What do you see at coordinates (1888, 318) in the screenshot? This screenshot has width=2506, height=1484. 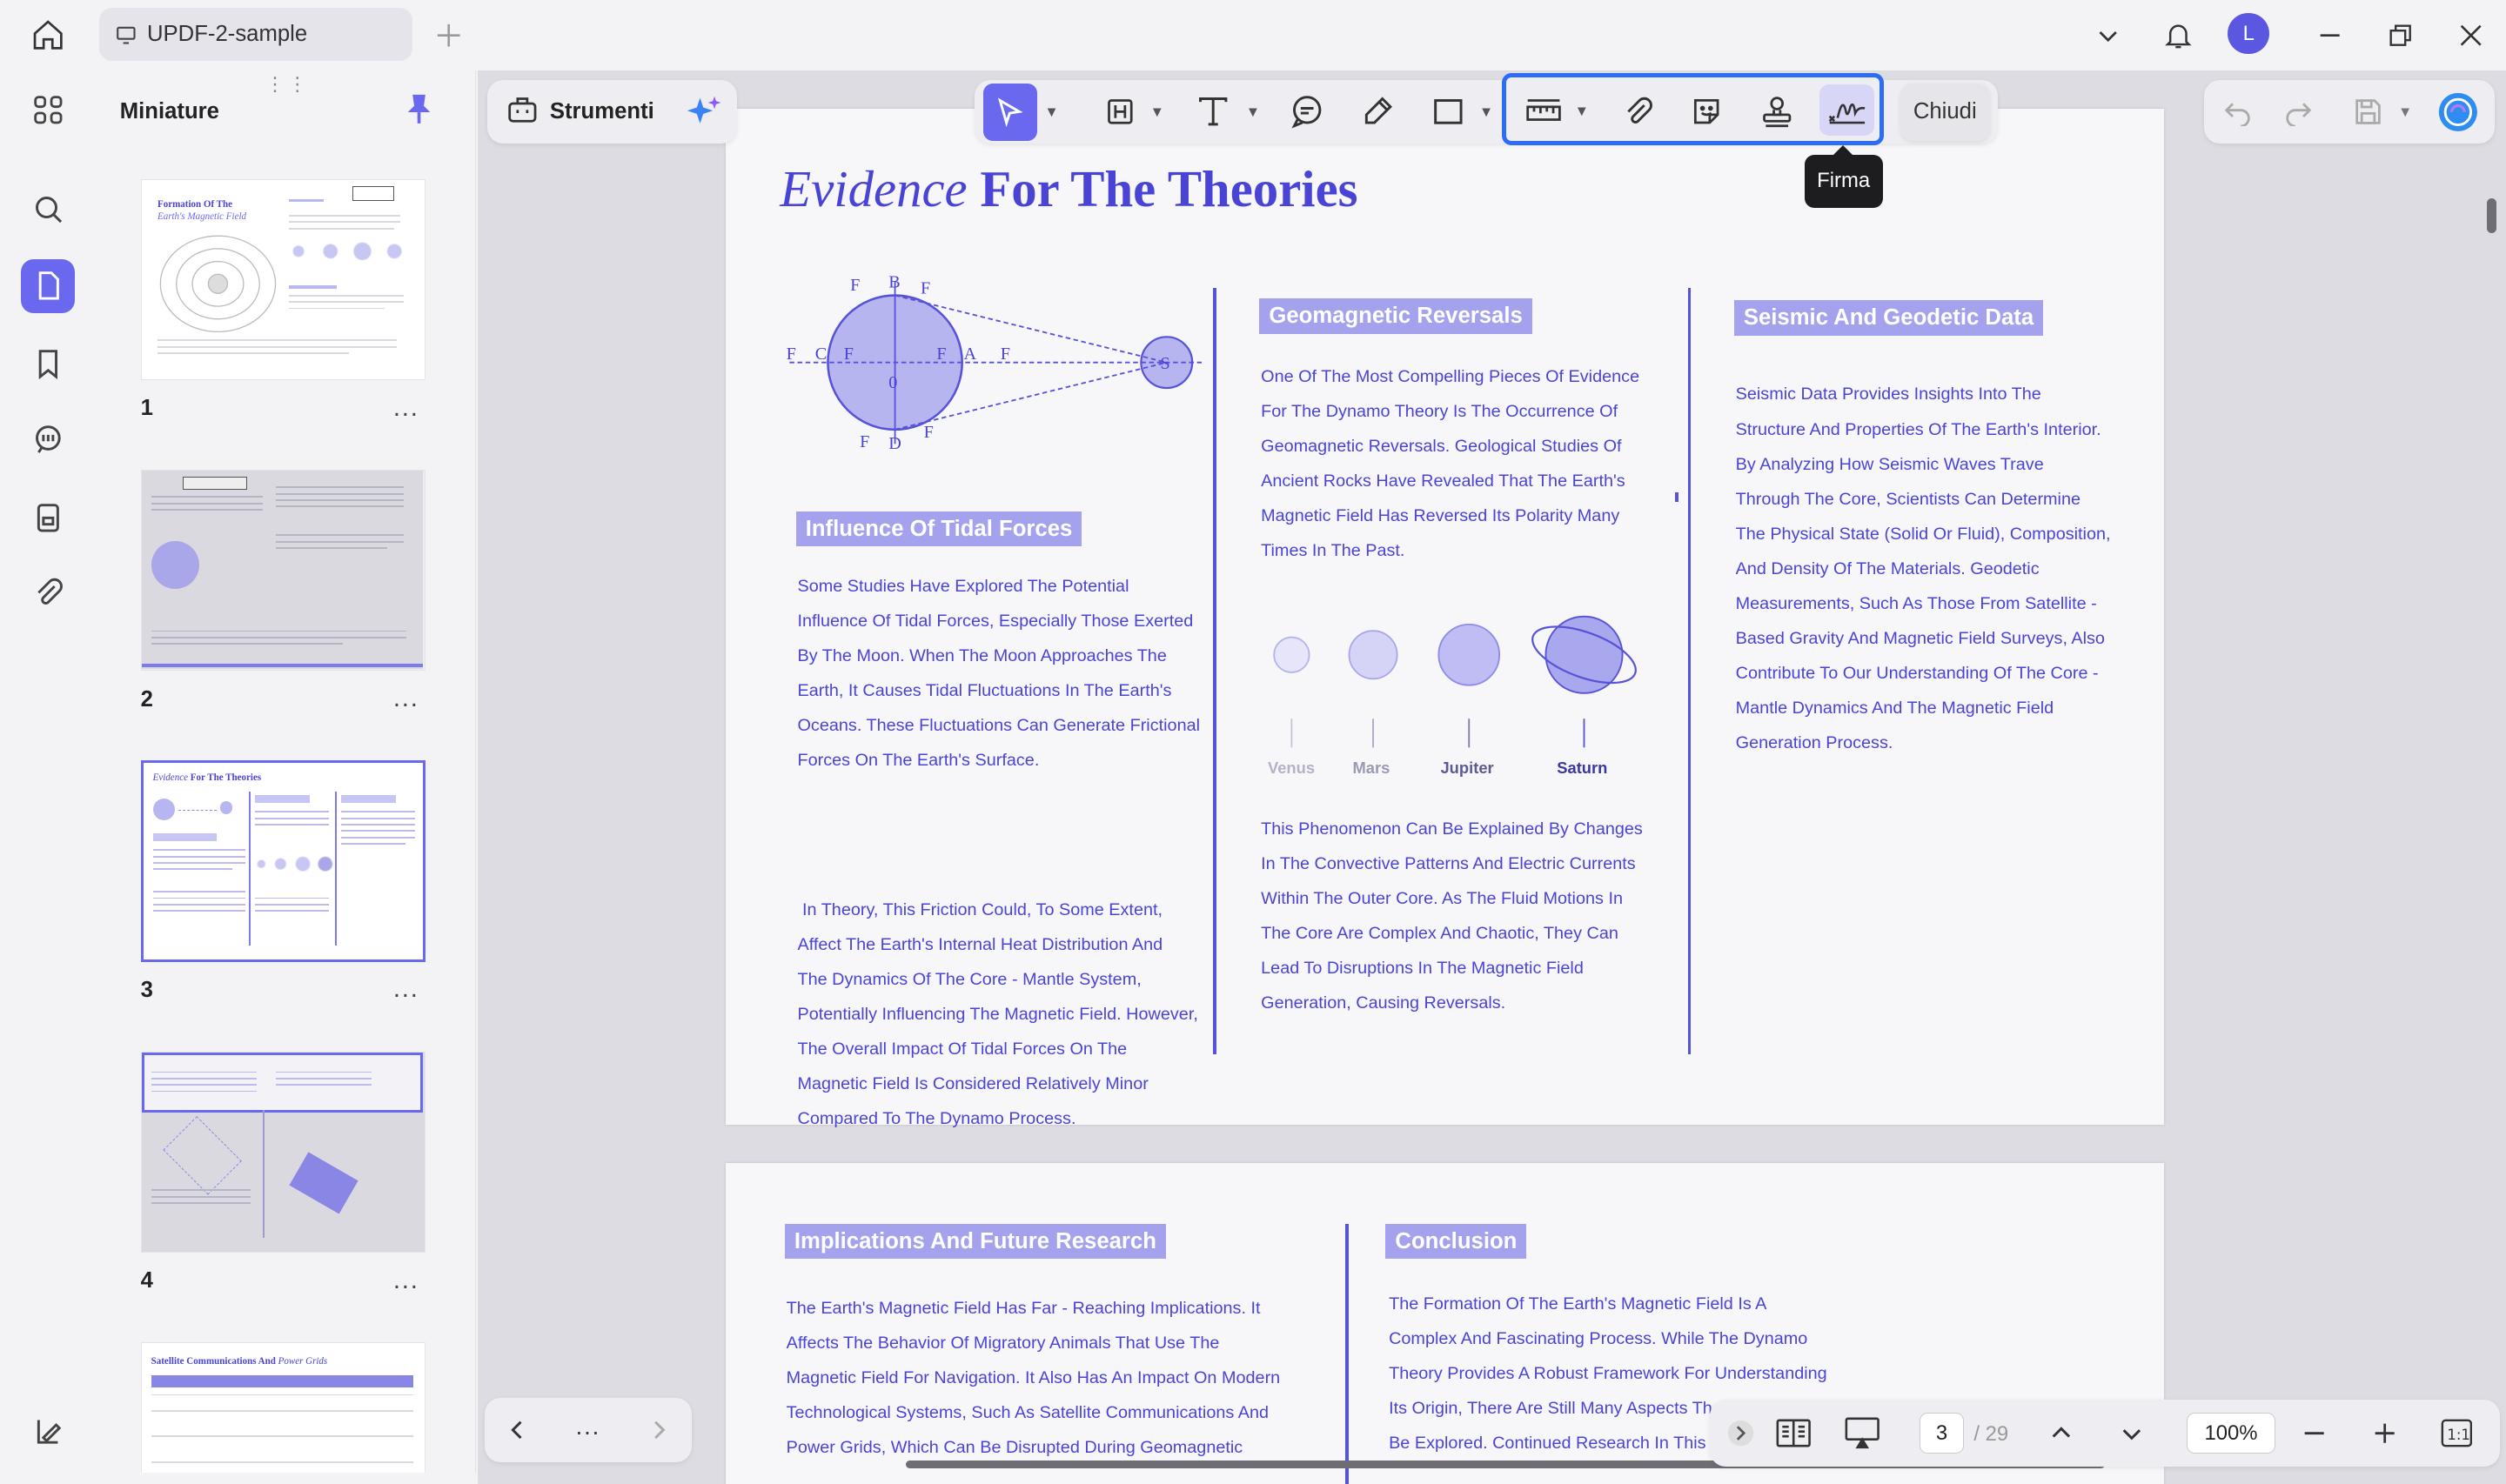 I see `seismic-geodetic-heading: Seismic And Geodetic Data` at bounding box center [1888, 318].